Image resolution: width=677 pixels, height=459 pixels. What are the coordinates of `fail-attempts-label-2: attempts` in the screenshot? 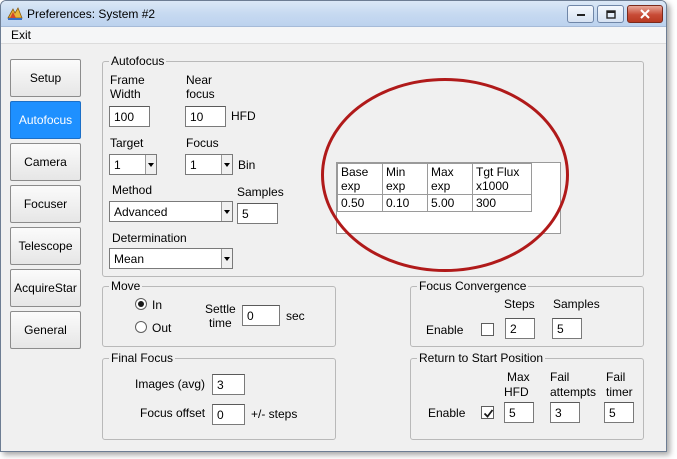 It's located at (573, 392).